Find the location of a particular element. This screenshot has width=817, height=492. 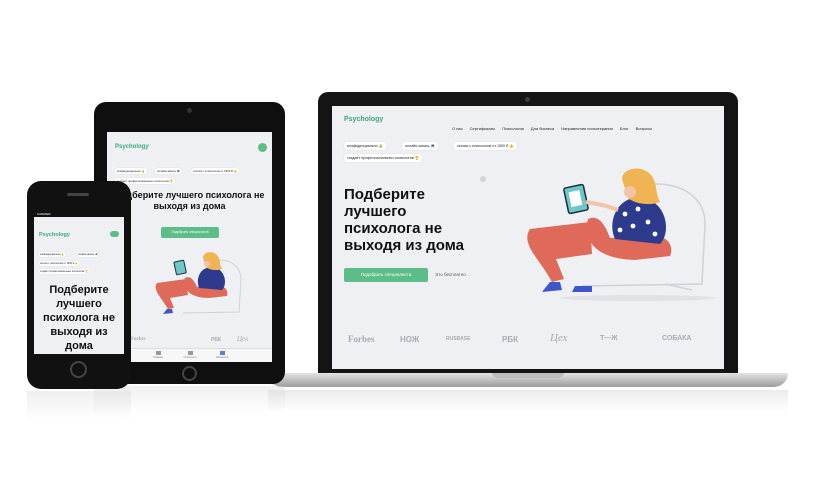

tablet-tabbar: Главная Психологи Связаться is located at coordinates (189, 355).